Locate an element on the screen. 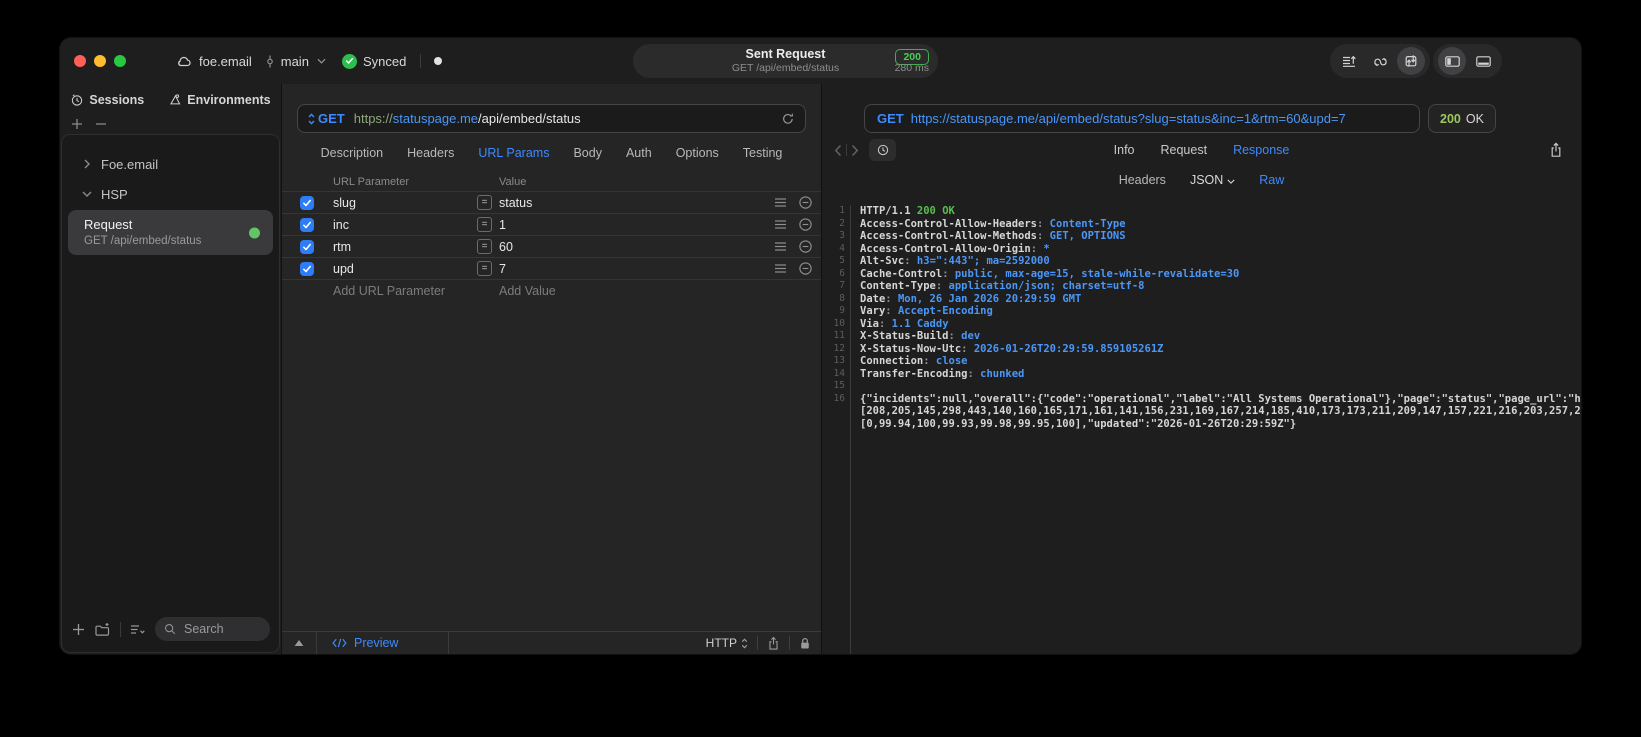 The width and height of the screenshot is (1641, 737). import-export-icon is located at coordinates (1411, 61).